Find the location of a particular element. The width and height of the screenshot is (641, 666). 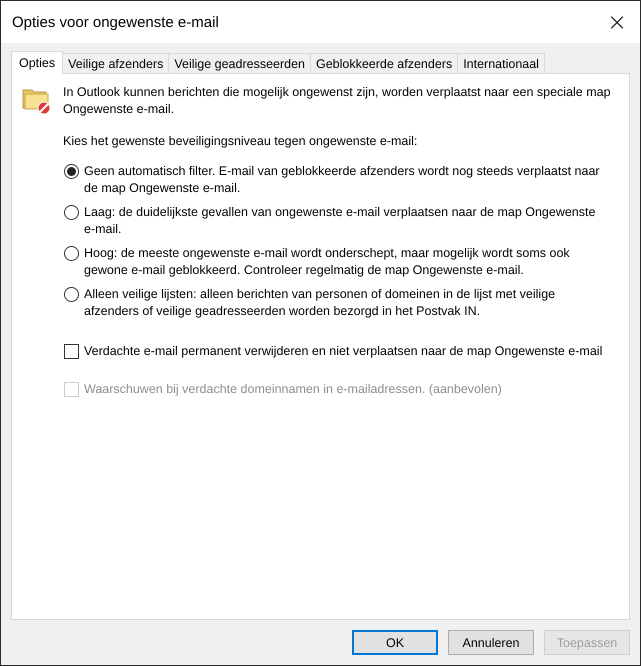

dialog-button: Annuleren is located at coordinates (491, 642).